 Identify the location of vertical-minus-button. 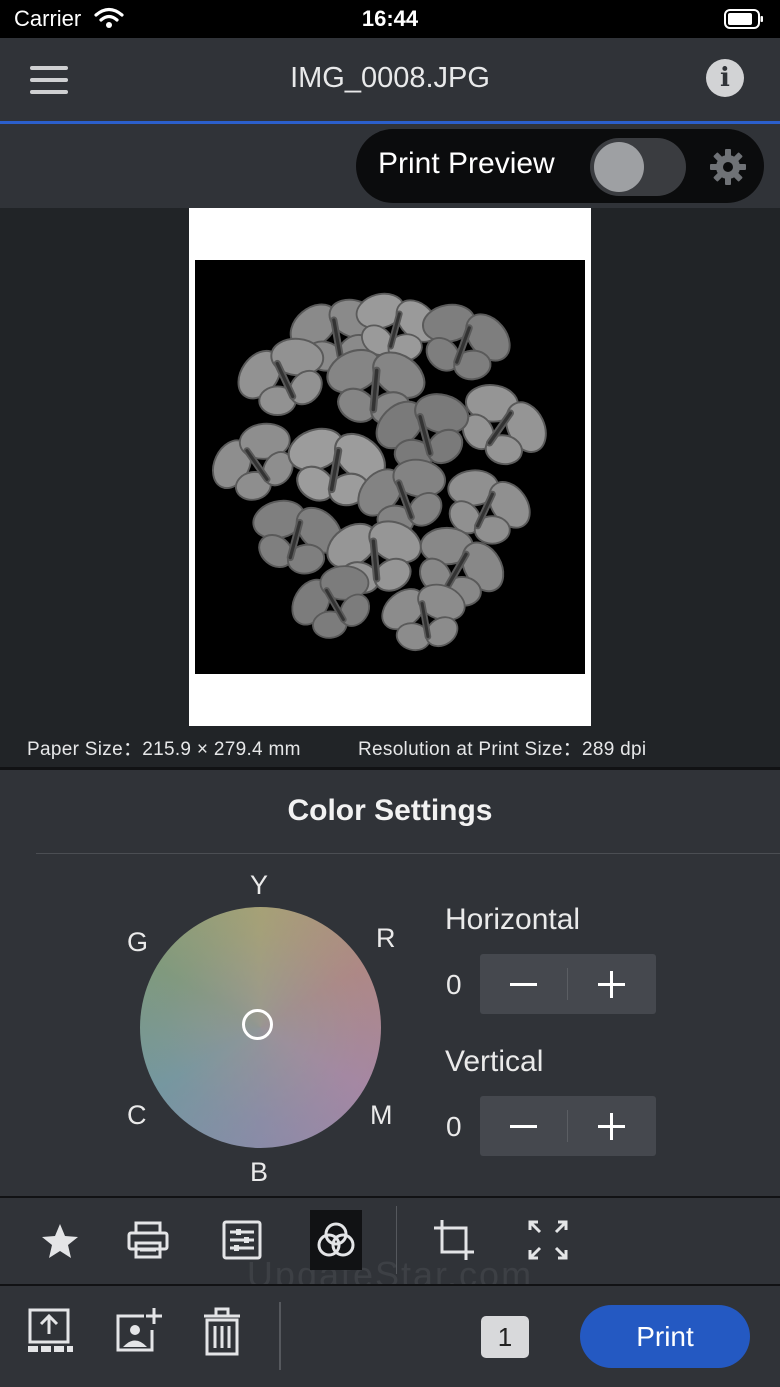
(523, 1126).